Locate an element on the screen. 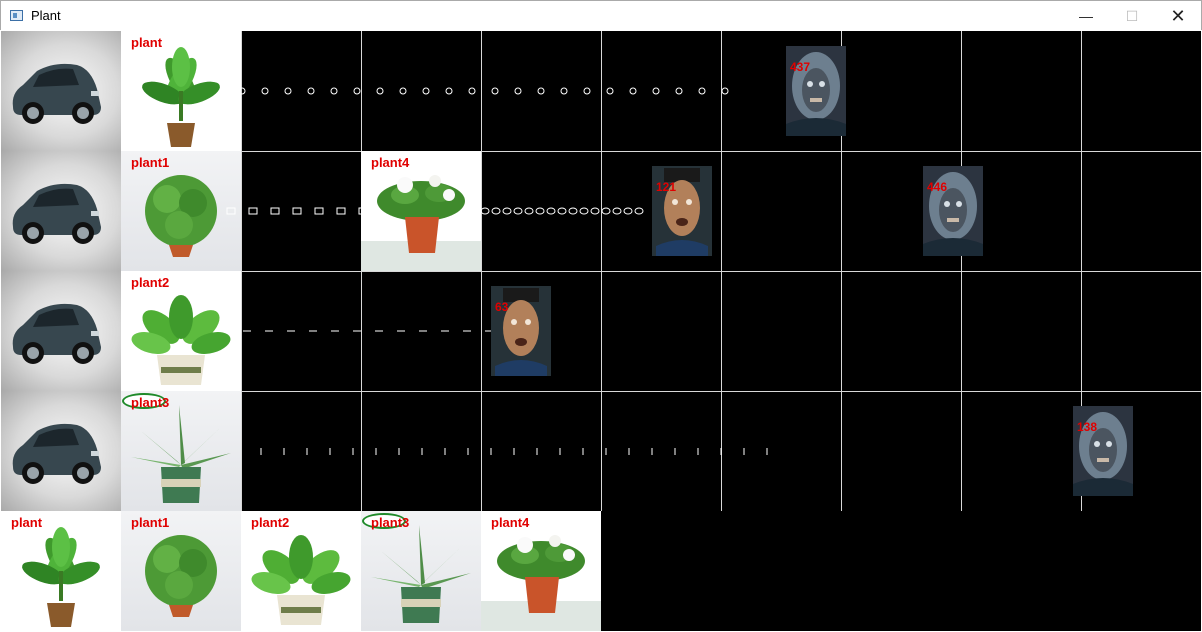 This screenshot has height=632, width=1202. app-window-icon is located at coordinates (16, 15).